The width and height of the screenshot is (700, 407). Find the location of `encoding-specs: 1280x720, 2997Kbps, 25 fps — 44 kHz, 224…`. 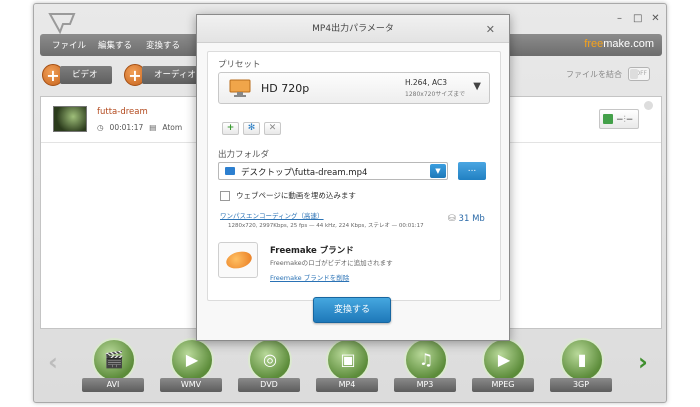

encoding-specs: 1280x720, 2997Kbps, 25 fps — 44 kHz, 224… is located at coordinates (326, 226).